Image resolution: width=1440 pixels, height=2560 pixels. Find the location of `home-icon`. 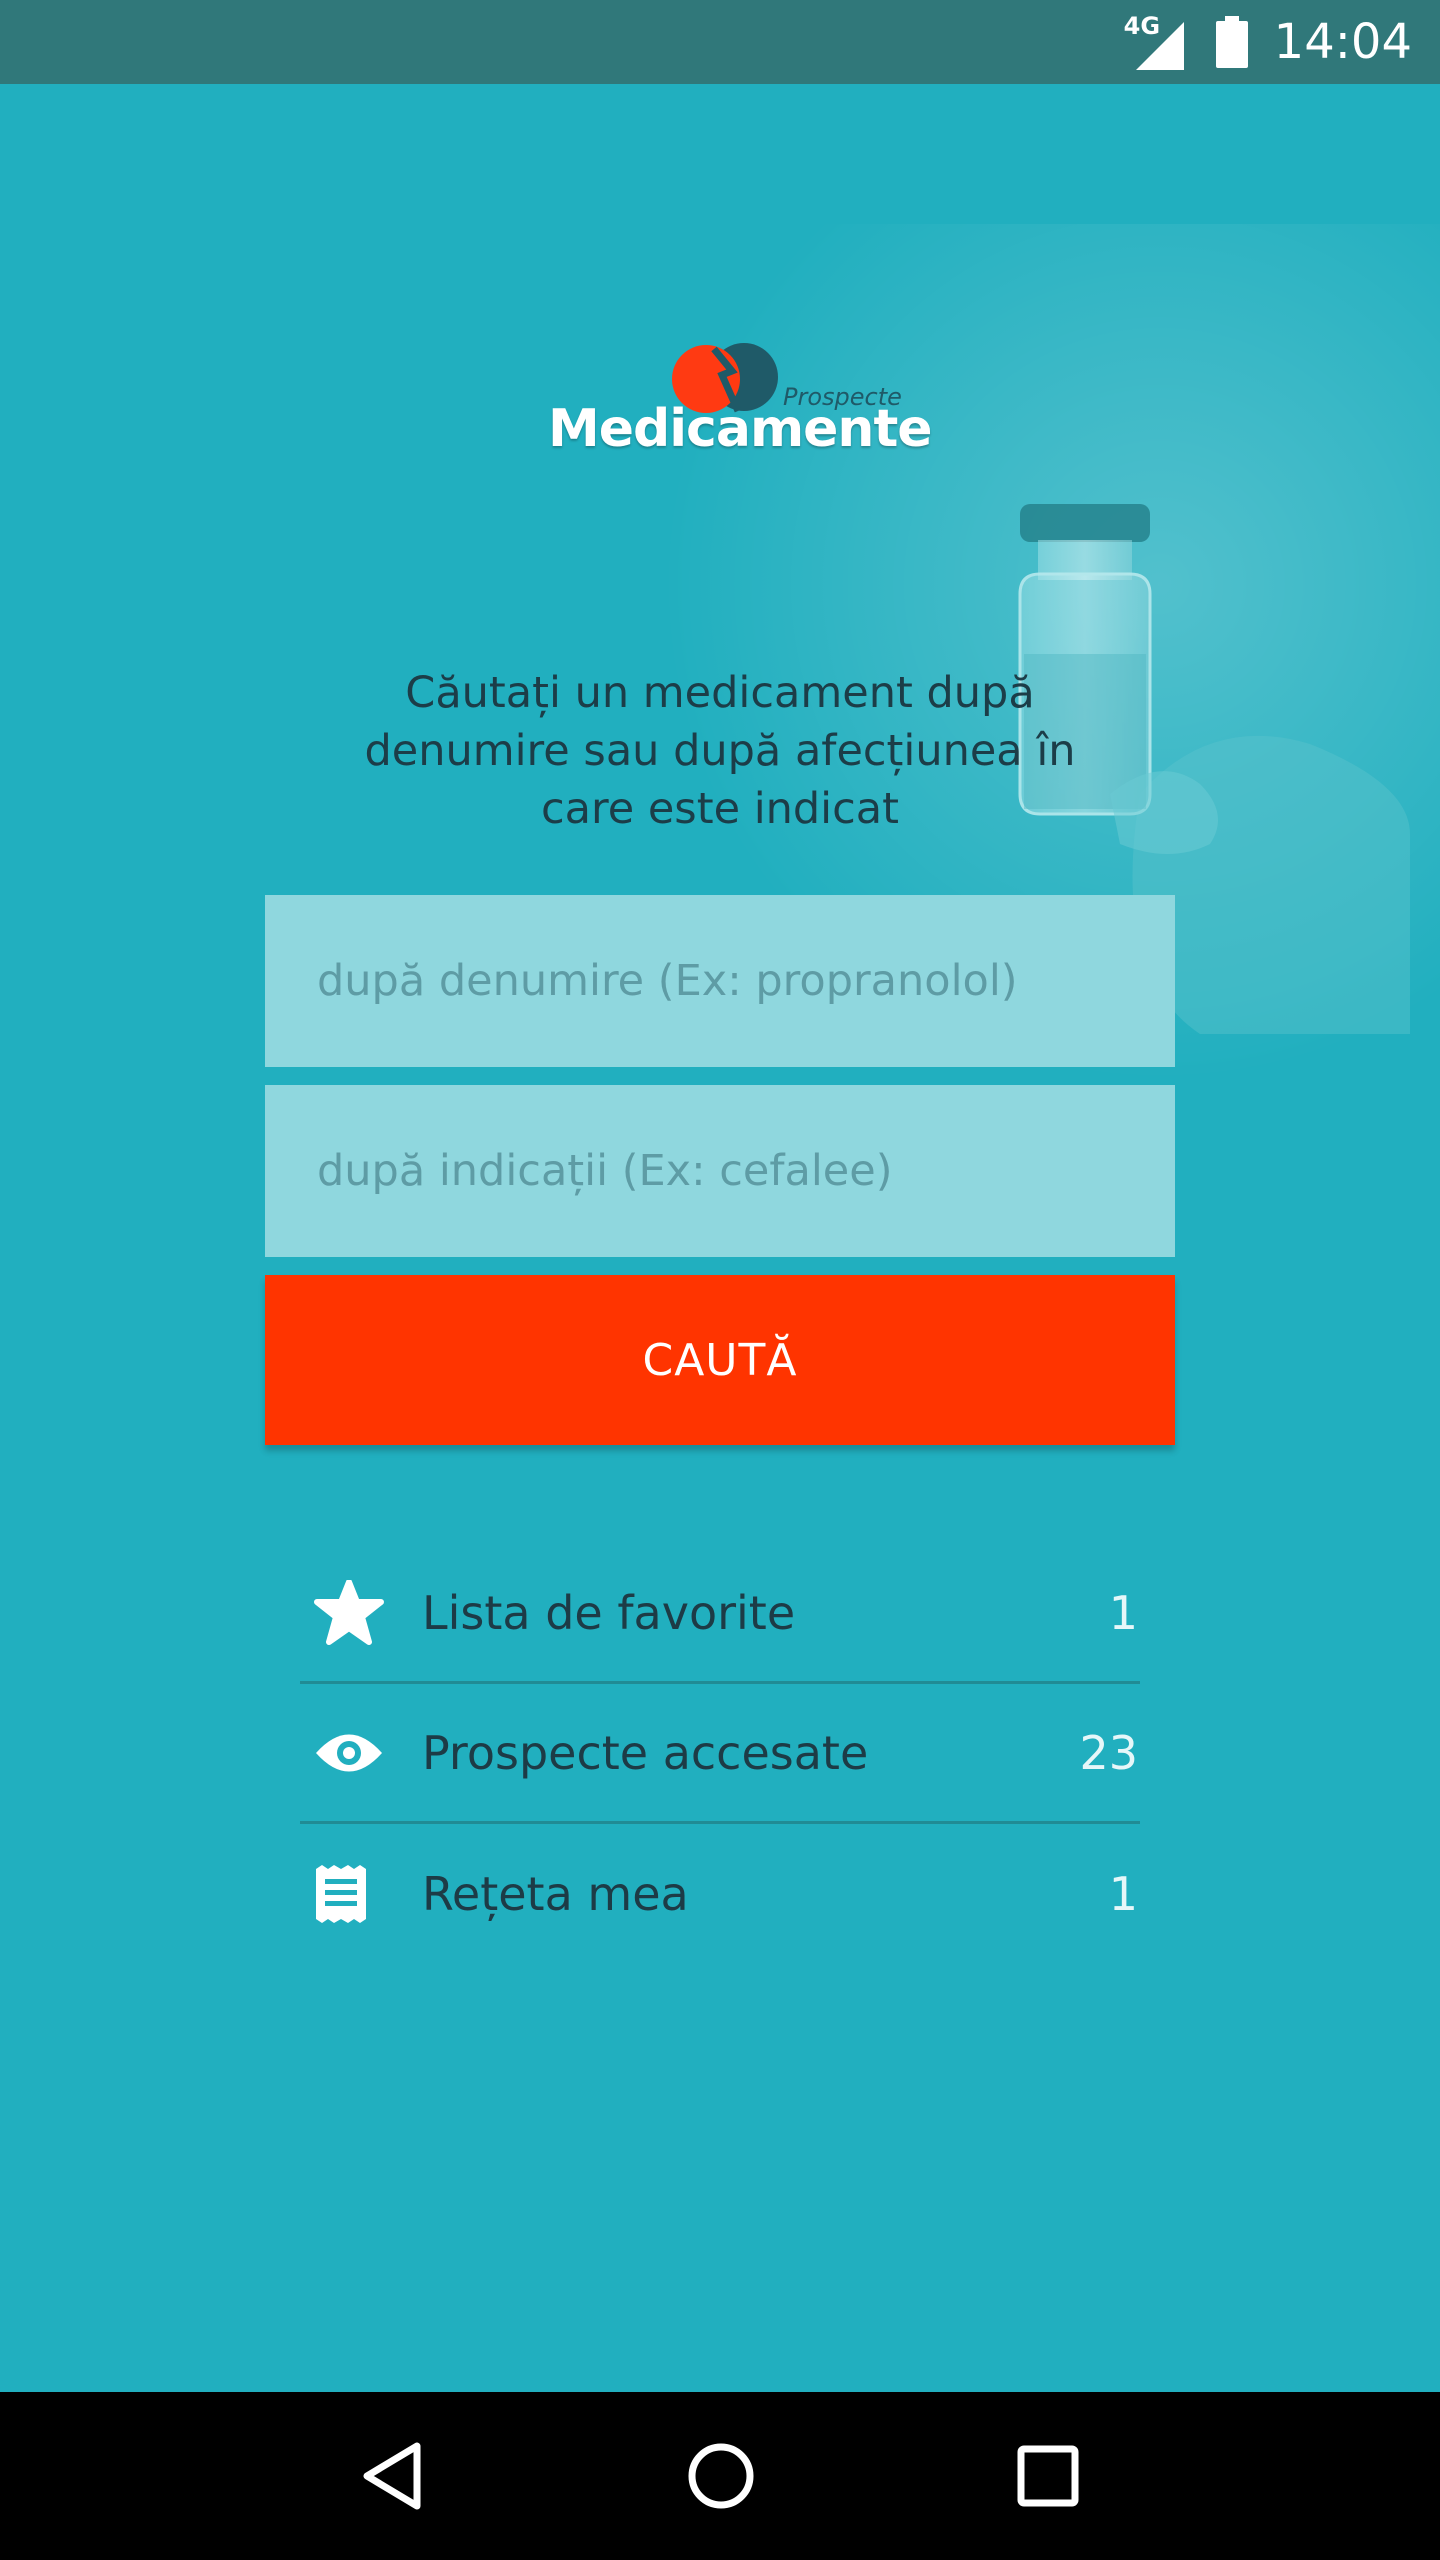

home-icon is located at coordinates (721, 2476).